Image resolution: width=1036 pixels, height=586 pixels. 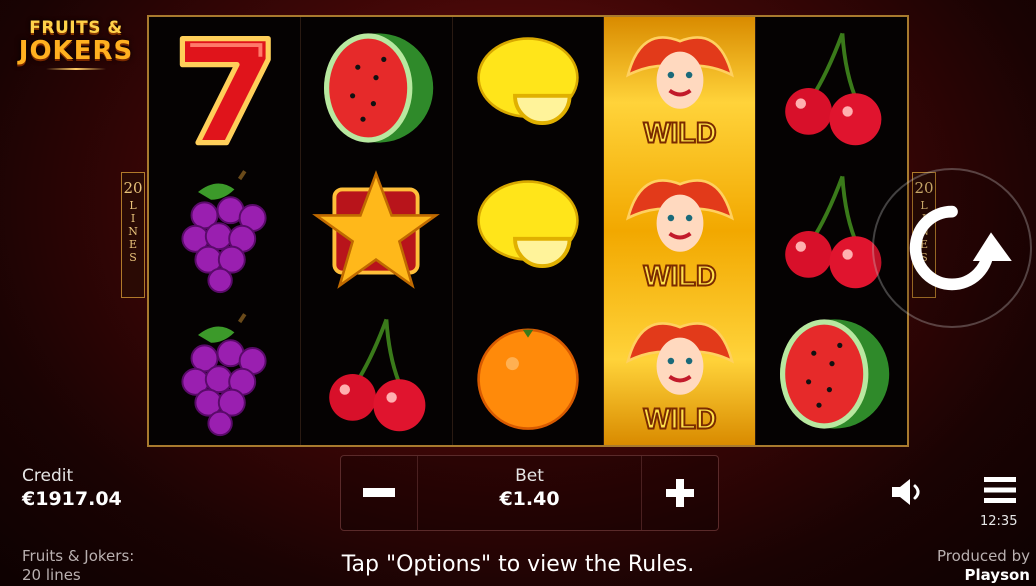 What do you see at coordinates (997, 575) in the screenshot?
I see `producer-name: Playson` at bounding box center [997, 575].